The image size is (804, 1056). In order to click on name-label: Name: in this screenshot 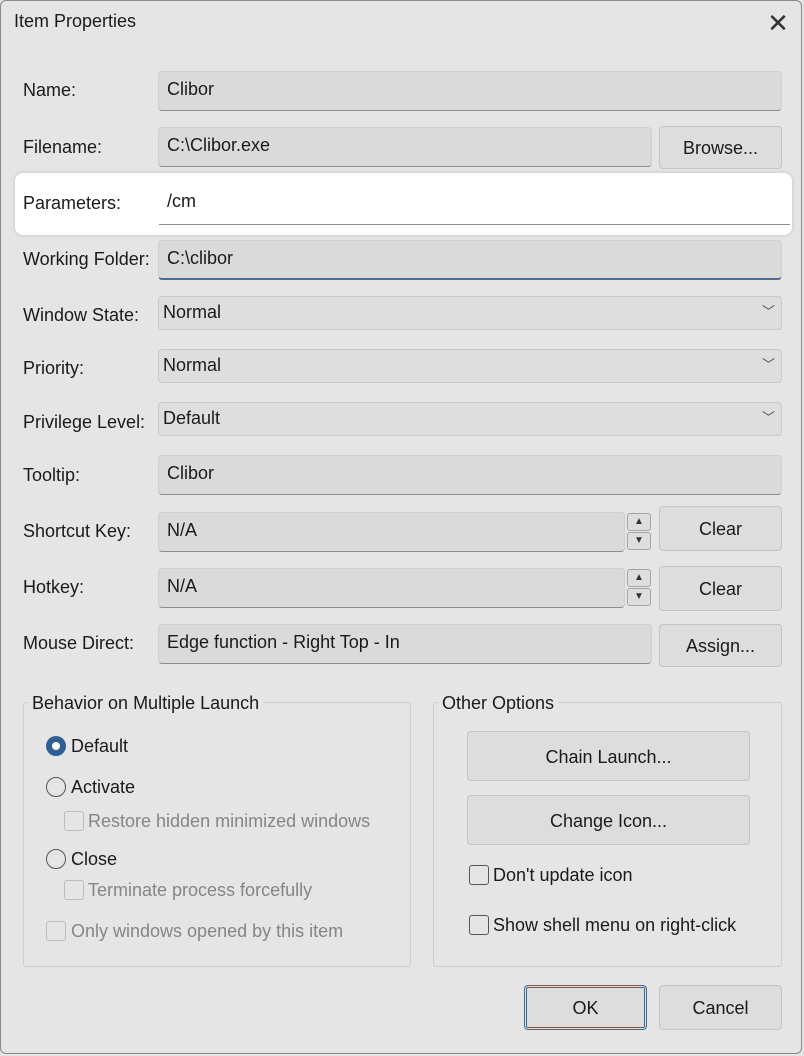, I will do `click(50, 90)`.